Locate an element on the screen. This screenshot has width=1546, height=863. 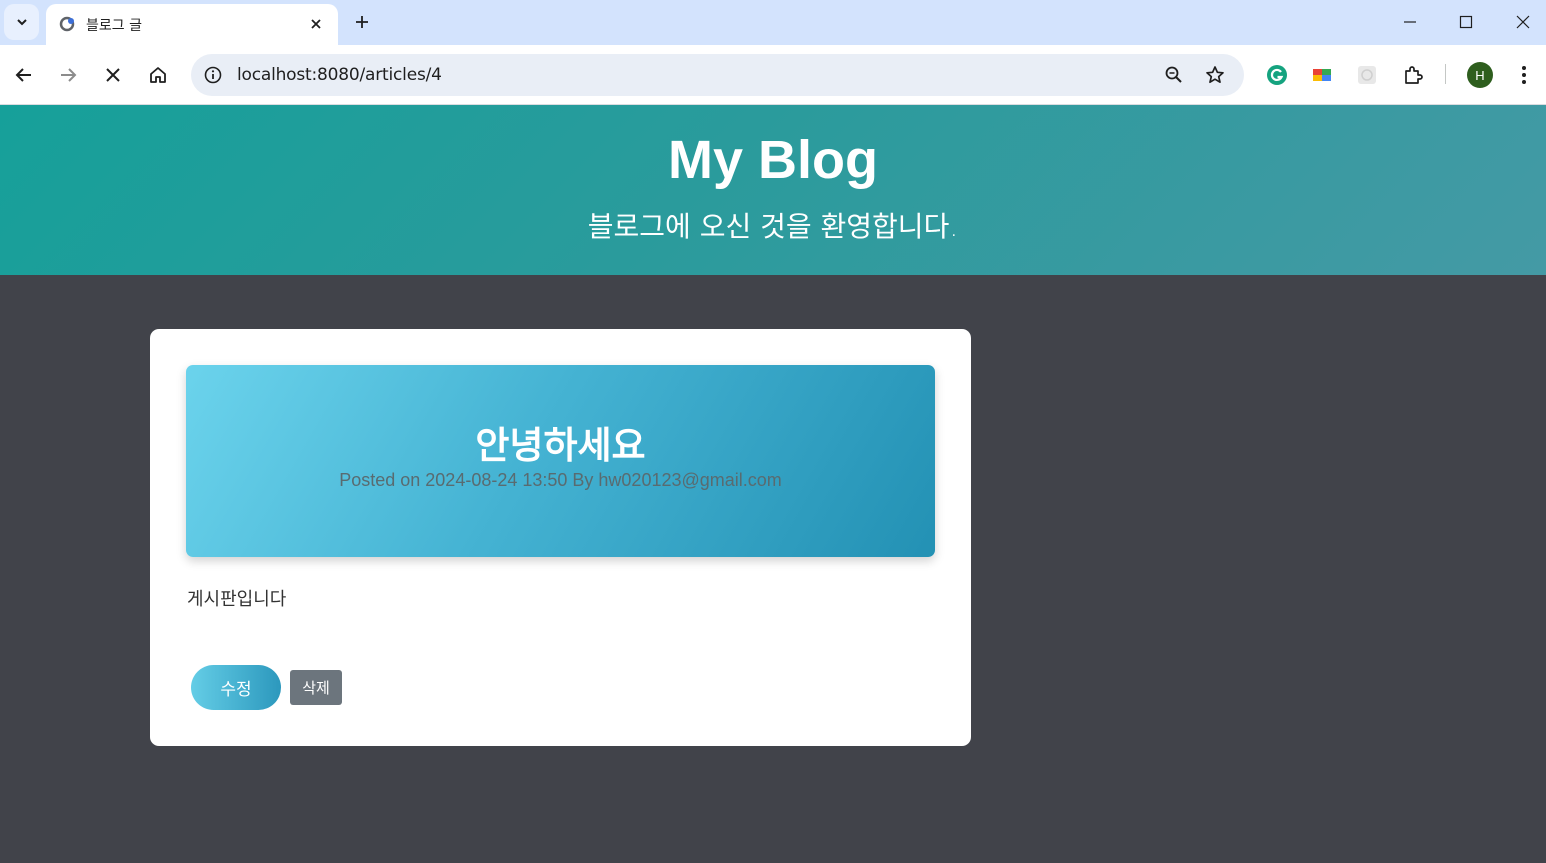
home-icon is located at coordinates (158, 75).